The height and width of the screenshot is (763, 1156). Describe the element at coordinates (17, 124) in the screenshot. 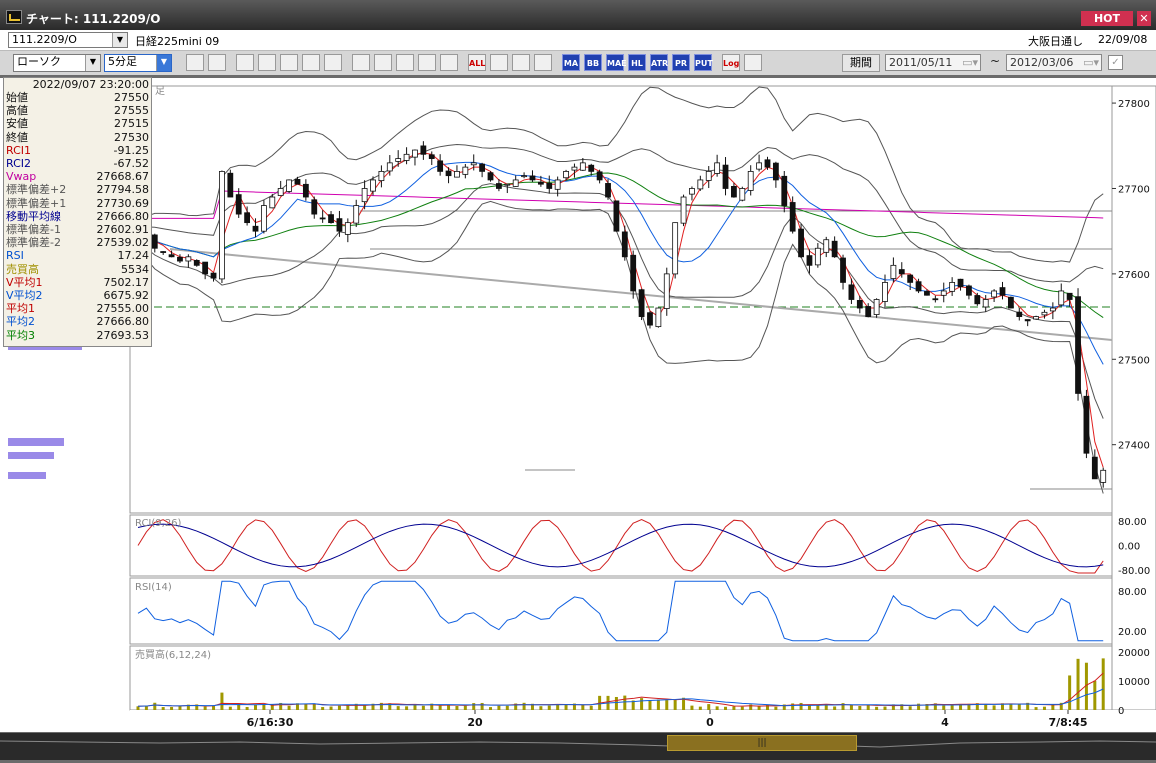

I see `info-label: 安値` at that location.